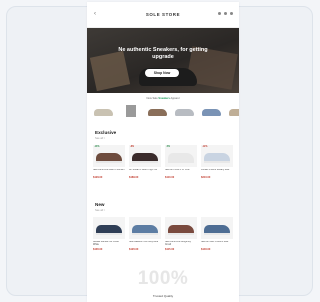 Image resolution: width=320 pixels, height=302 pixels. What do you see at coordinates (97, 147) in the screenshot?
I see `discount-badge: -10%` at bounding box center [97, 147].